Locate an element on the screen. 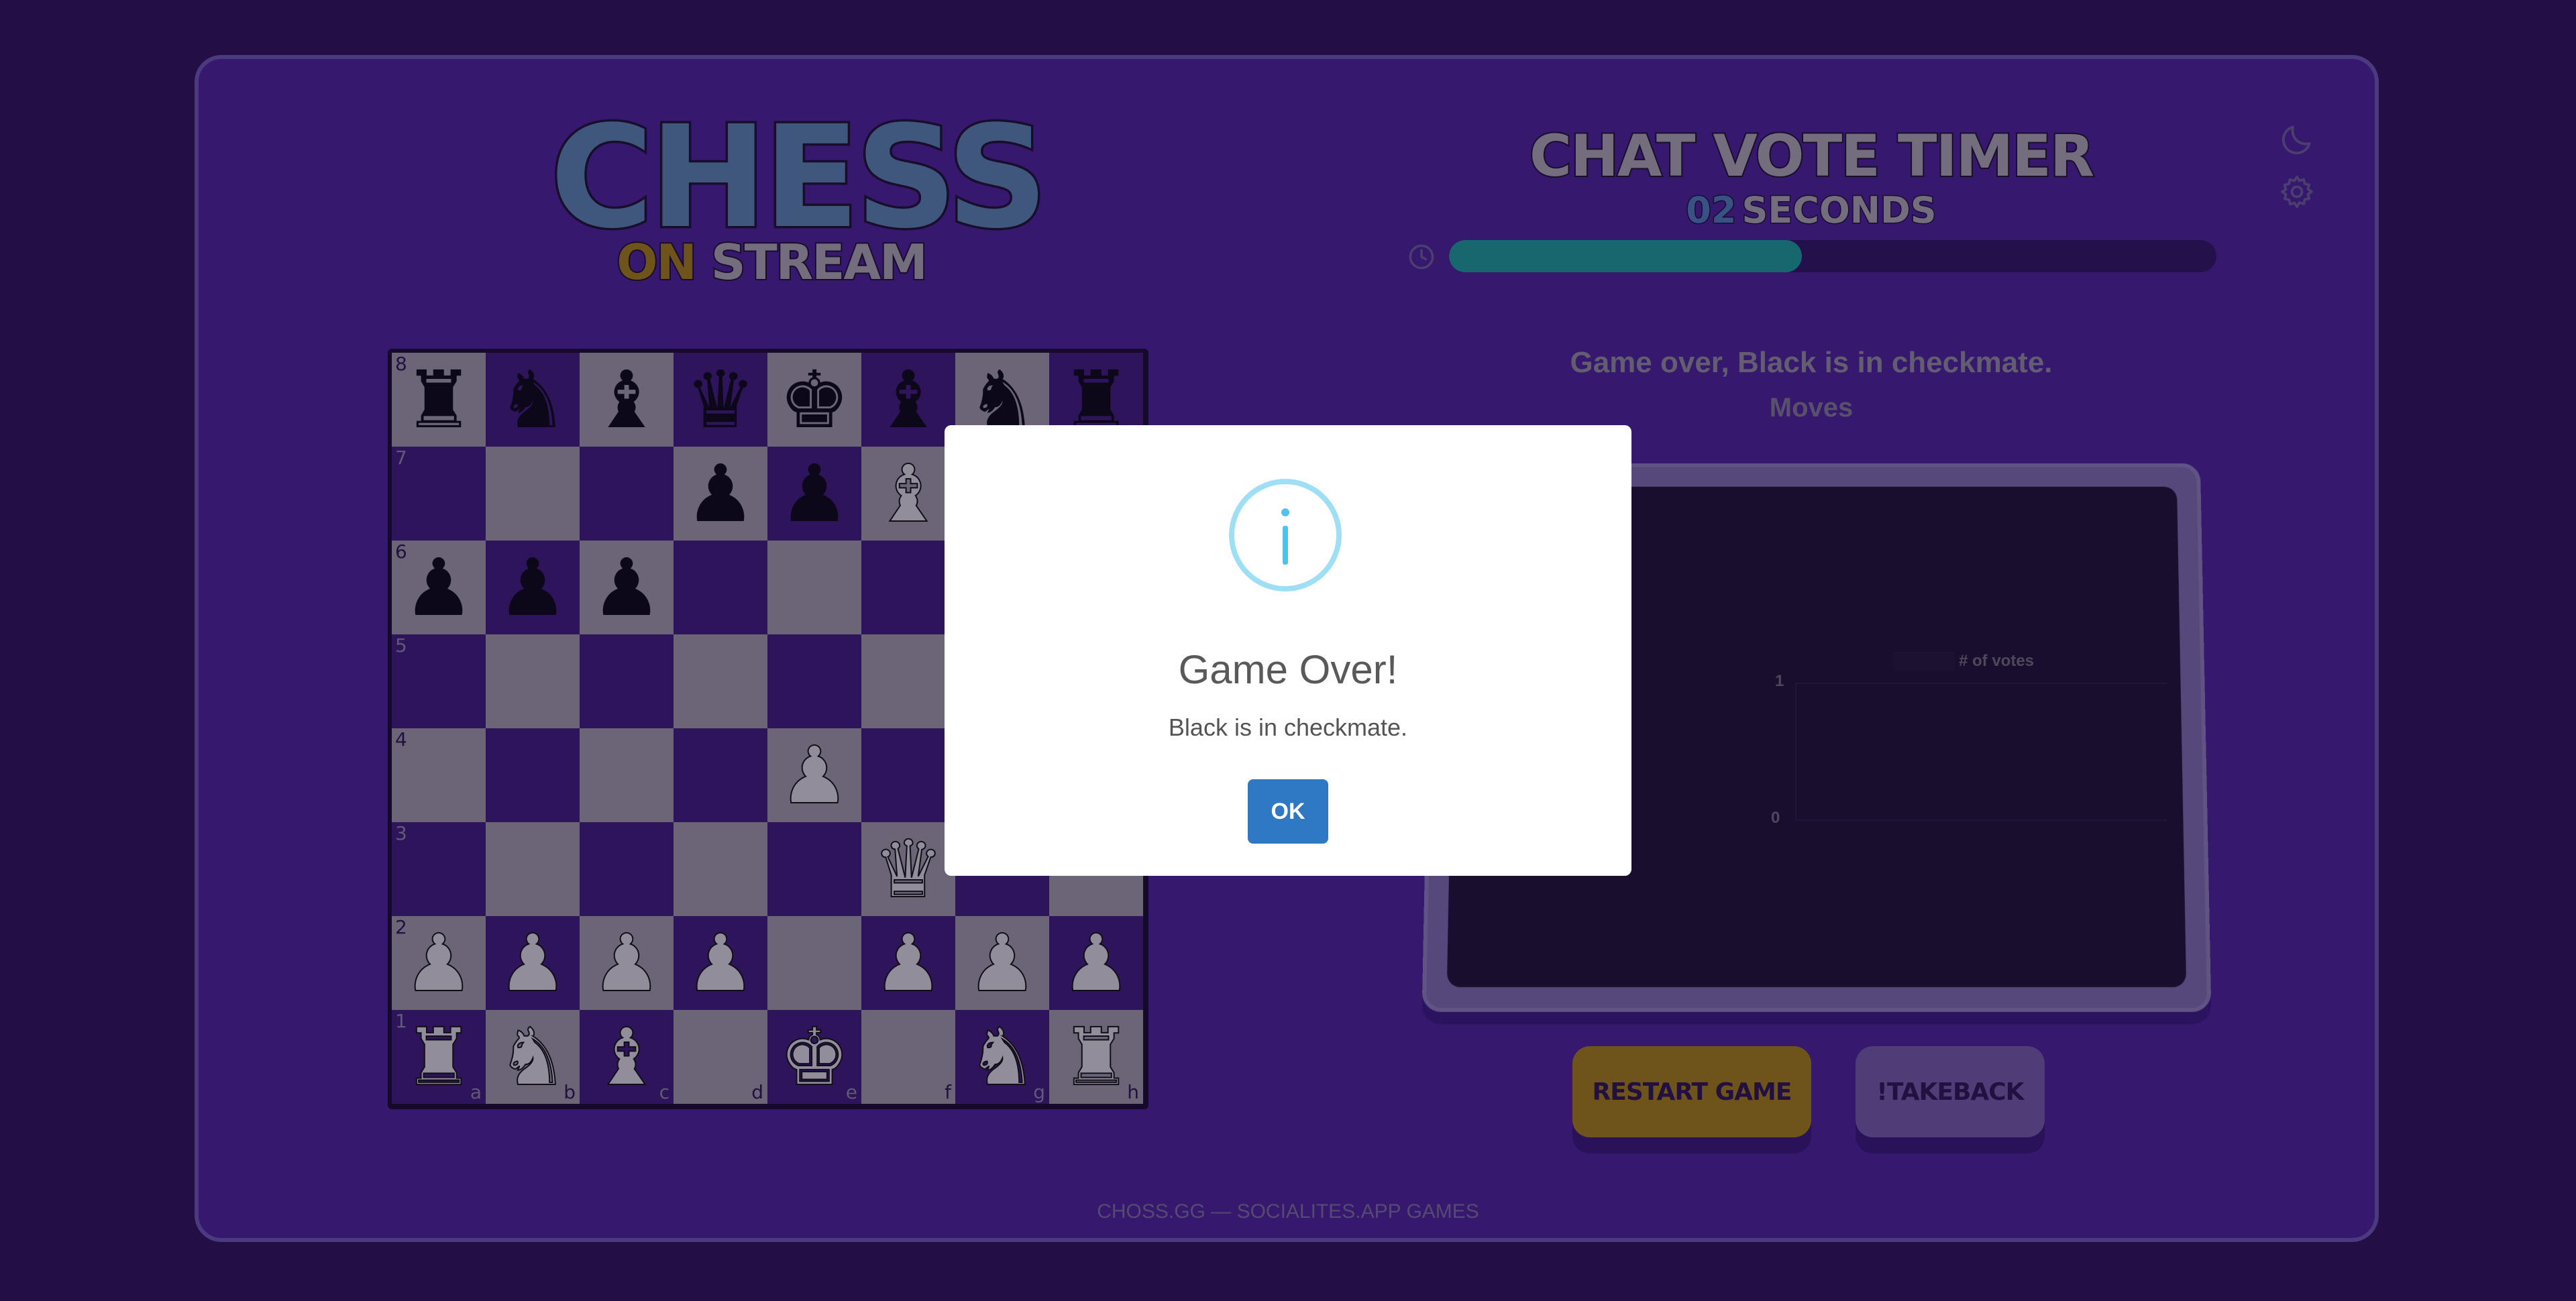 Image resolution: width=2576 pixels, height=1301 pixels. info-icon-glyph is located at coordinates (1285, 536).